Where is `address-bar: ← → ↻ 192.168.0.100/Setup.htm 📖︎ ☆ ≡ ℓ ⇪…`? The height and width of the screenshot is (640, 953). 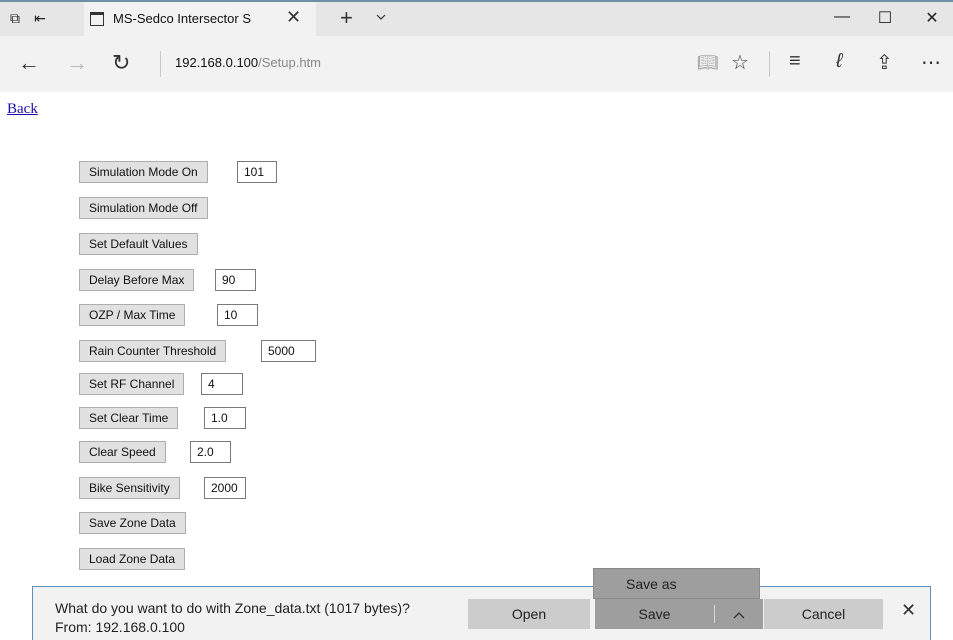
address-bar: ← → ↻ 192.168.0.100/Setup.htm 📖︎ ☆ ≡ ℓ ⇪… is located at coordinates (476, 64).